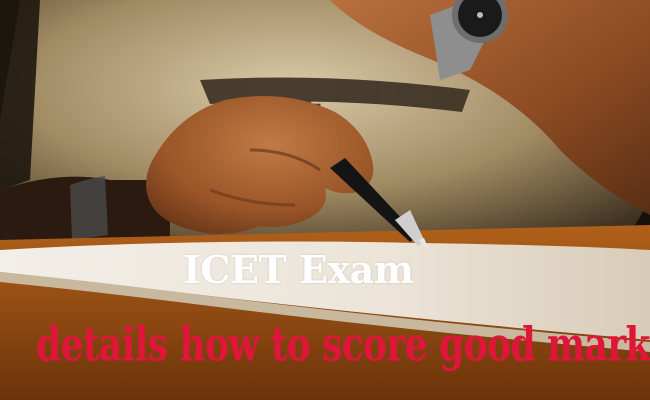 This screenshot has width=650, height=400. What do you see at coordinates (343, 345) in the screenshot?
I see `image-subtitle: details how to score good marks` at bounding box center [343, 345].